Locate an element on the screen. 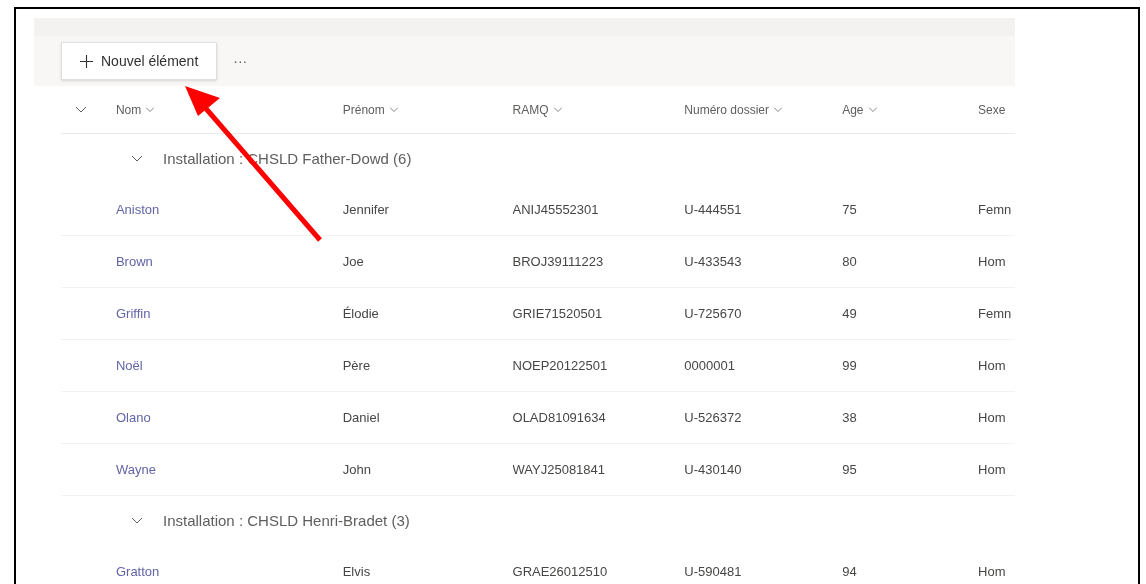  column-header: RAMQ is located at coordinates (598, 109).